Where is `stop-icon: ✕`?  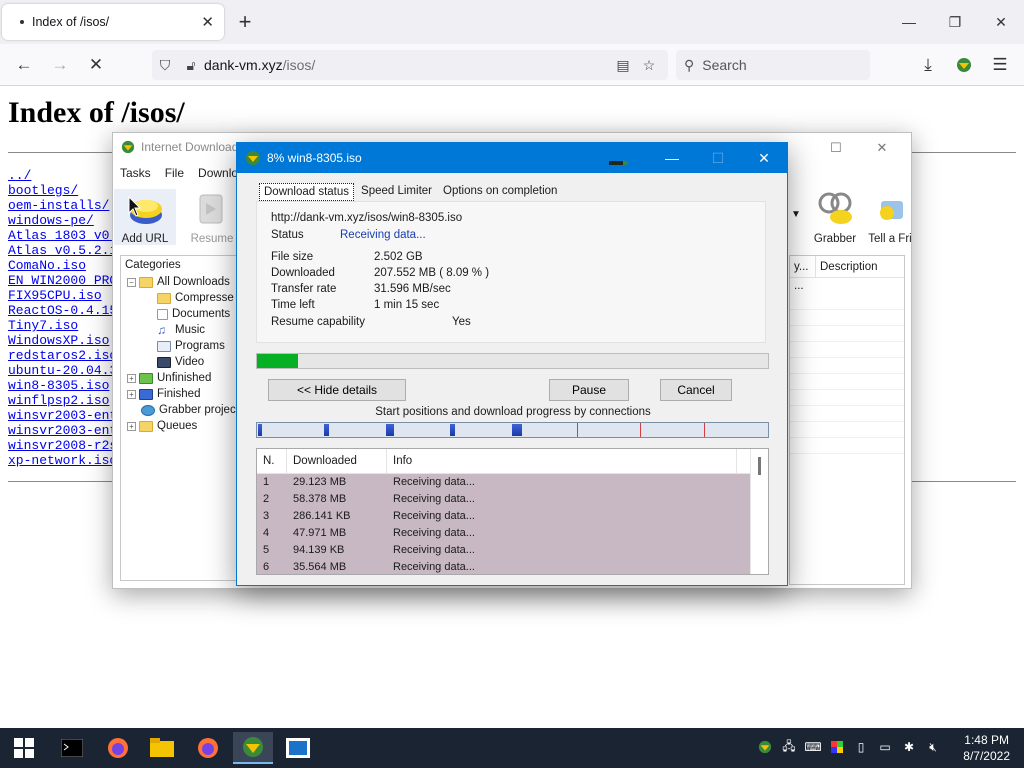 stop-icon: ✕ is located at coordinates (96, 65).